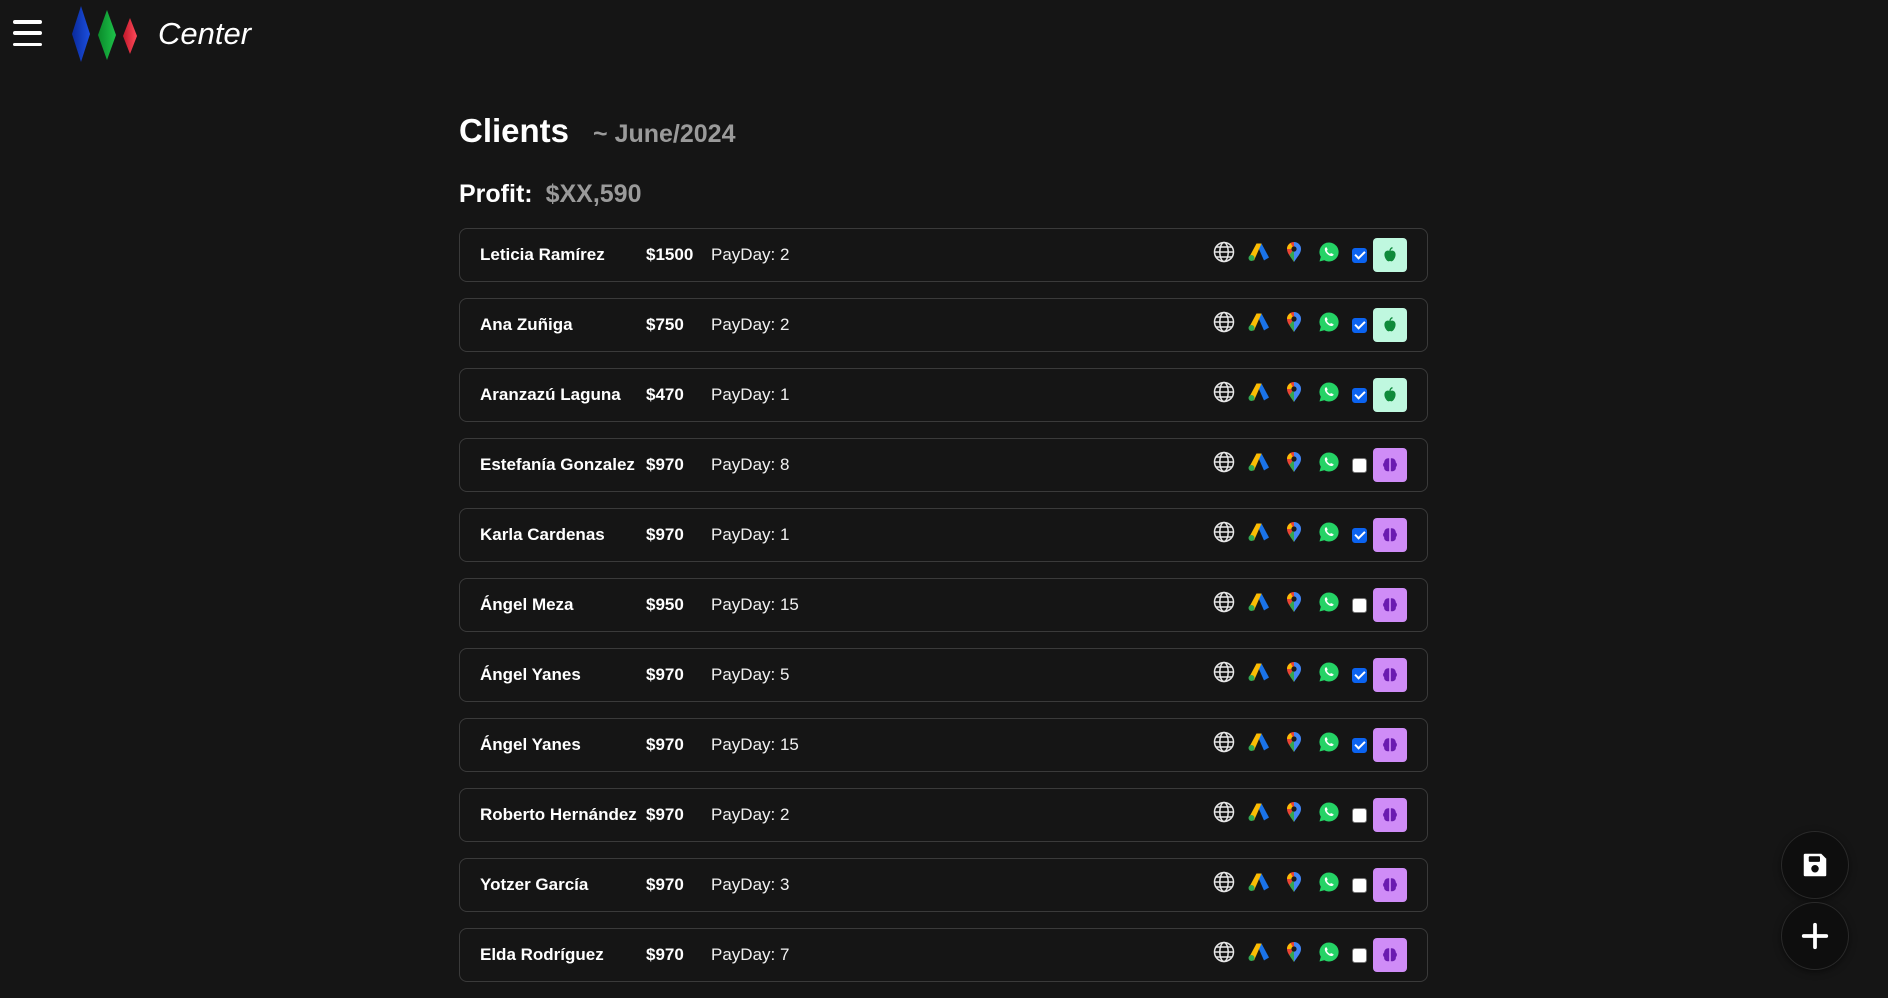 The width and height of the screenshot is (1888, 998). What do you see at coordinates (104, 34) in the screenshot?
I see `diamonds-logo` at bounding box center [104, 34].